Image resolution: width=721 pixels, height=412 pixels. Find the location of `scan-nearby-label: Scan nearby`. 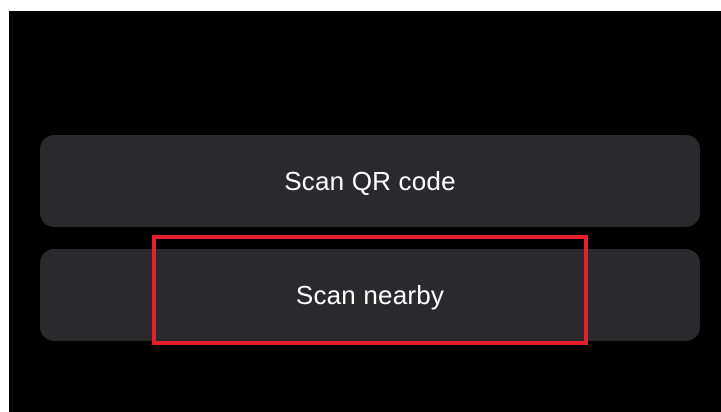

scan-nearby-label: Scan nearby is located at coordinates (370, 294).